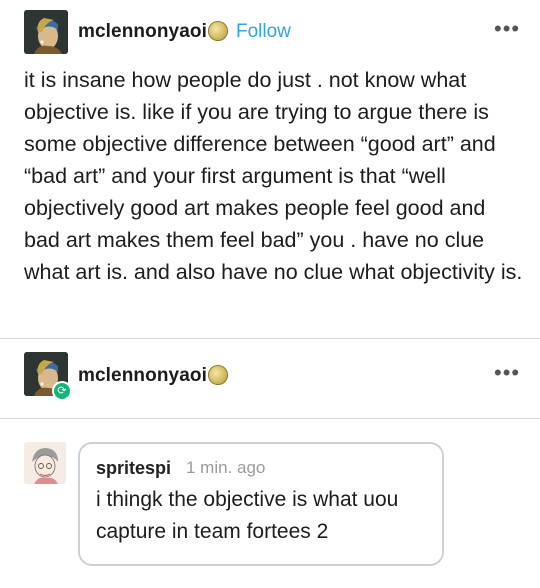 Image resolution: width=540 pixels, height=588 pixels. Describe the element at coordinates (133, 468) in the screenshot. I see `chat-username: spritespi` at that location.